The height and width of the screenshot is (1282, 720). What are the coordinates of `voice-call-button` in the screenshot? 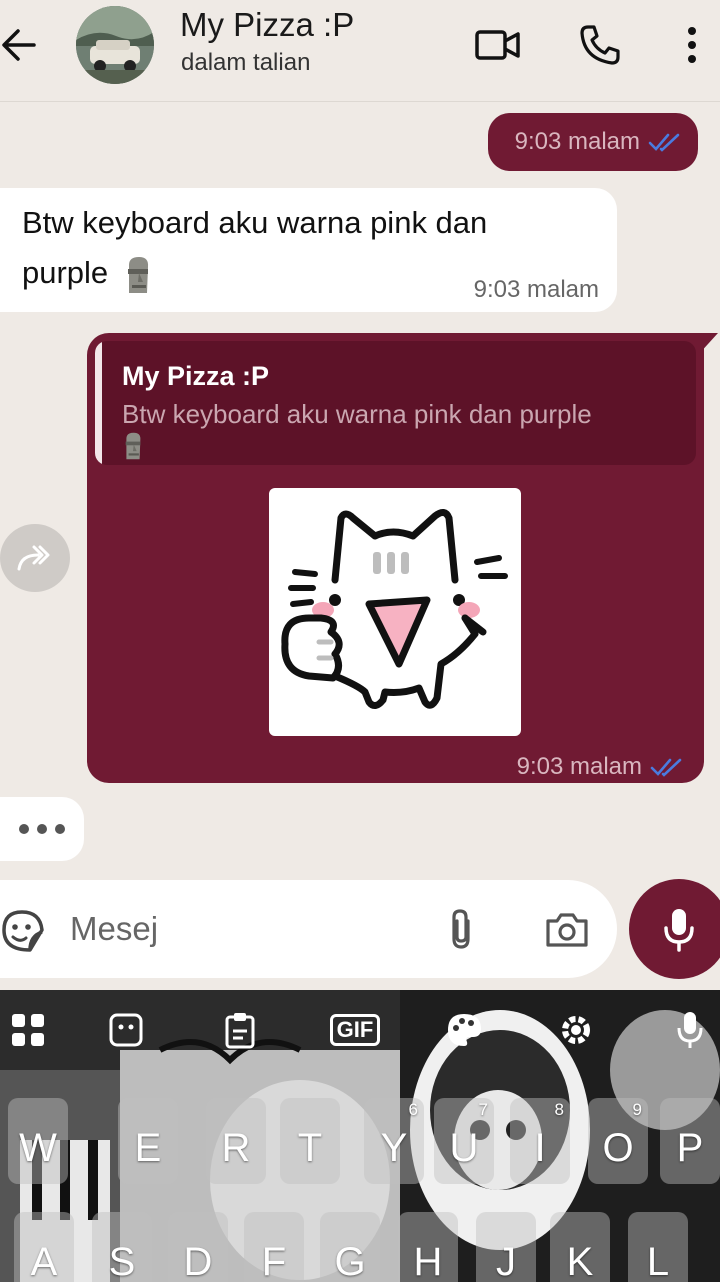 It's located at (600, 45).